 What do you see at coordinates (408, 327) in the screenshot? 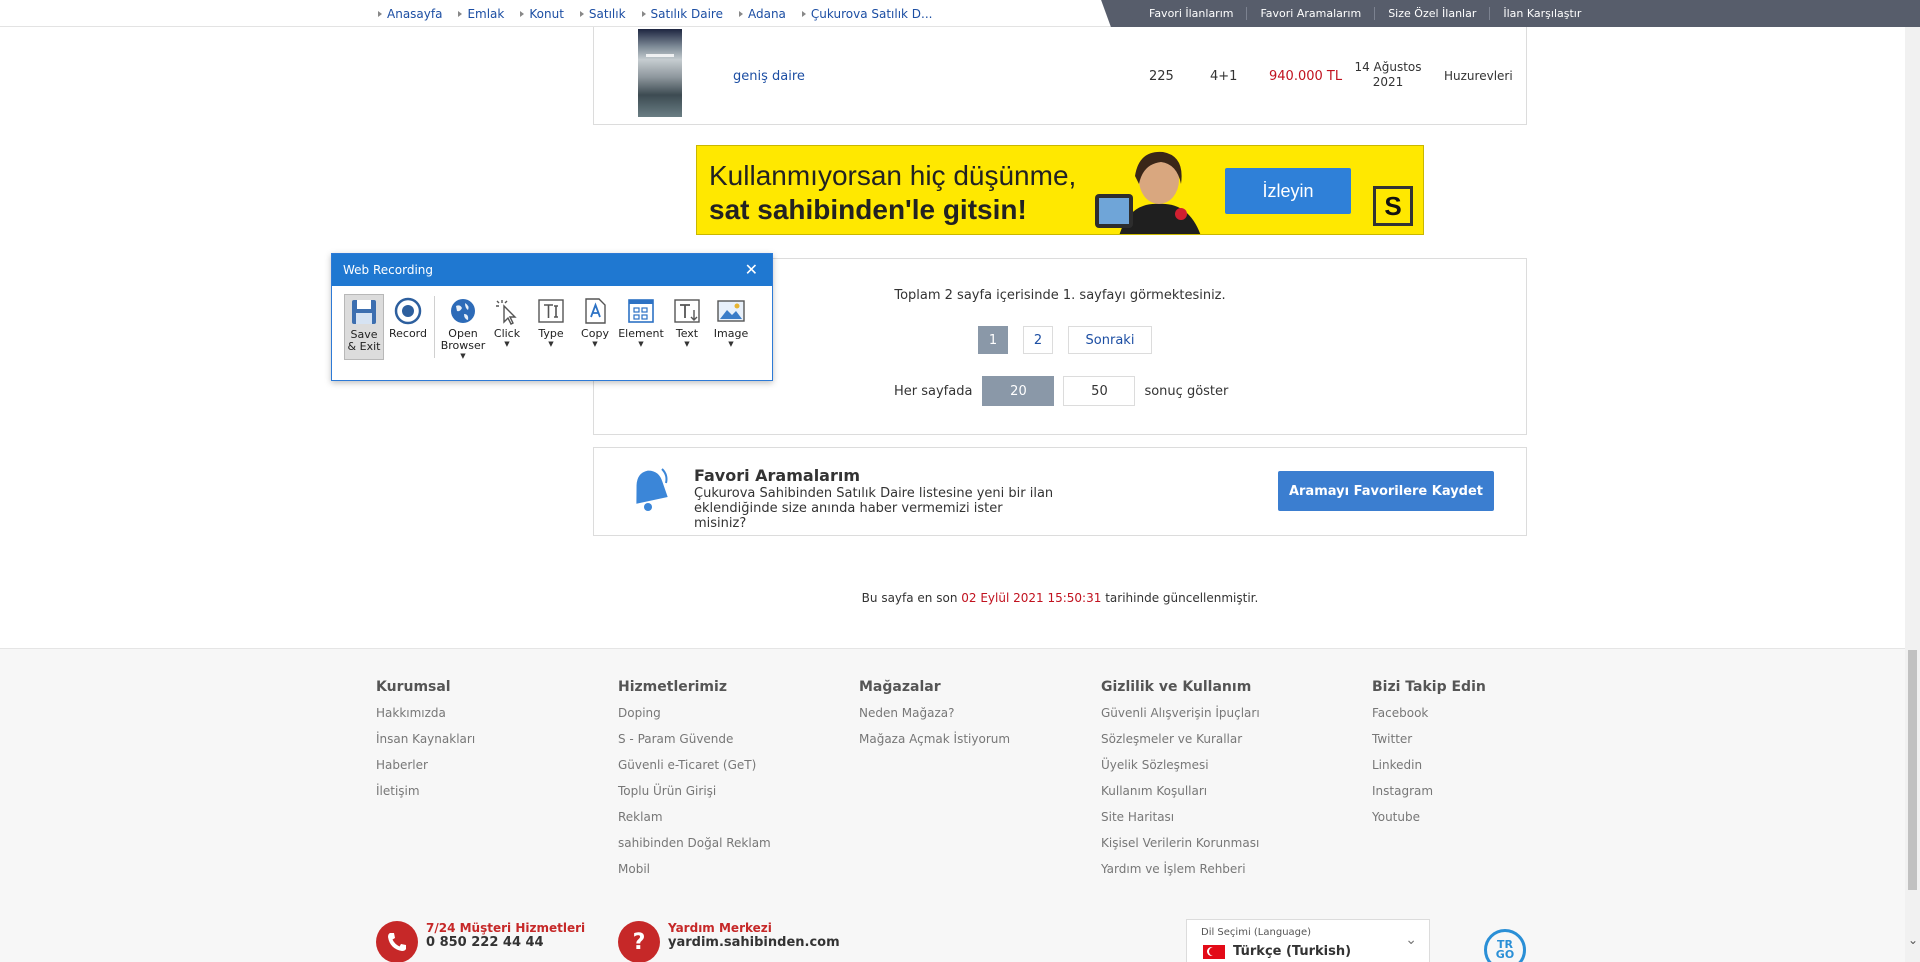
I see `record-button: Record` at bounding box center [408, 327].